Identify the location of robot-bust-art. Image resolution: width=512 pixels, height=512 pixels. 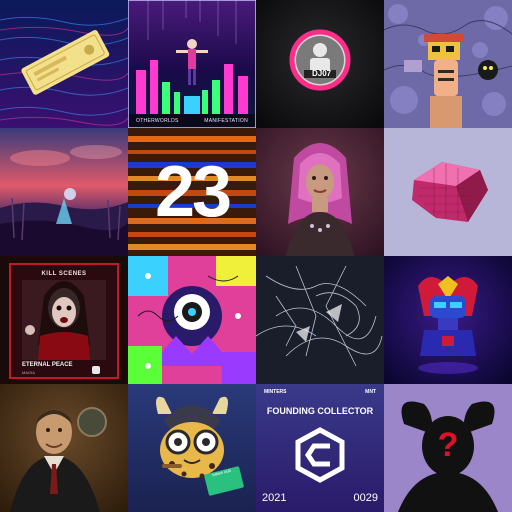
(448, 320).